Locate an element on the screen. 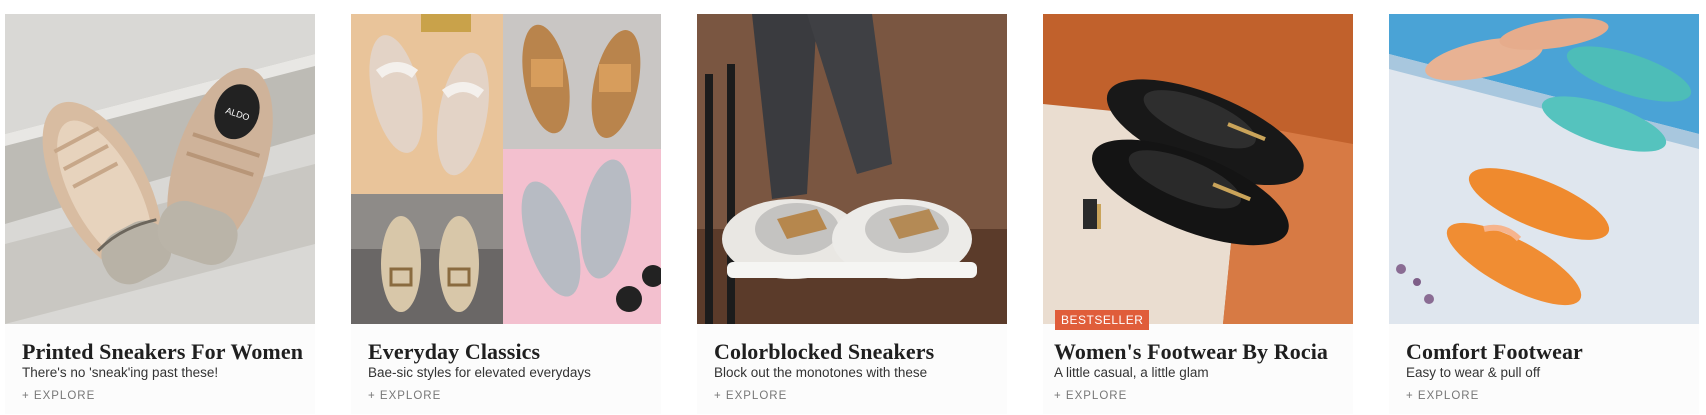  bestseller-badge: BESTSELLER is located at coordinates (1102, 320).